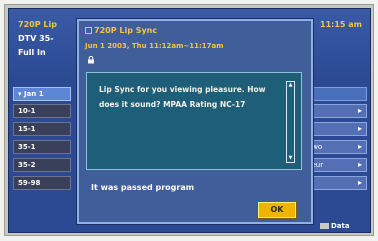  Describe the element at coordinates (290, 122) in the screenshot. I see `description-scrollbar: ▲ ▼` at that location.